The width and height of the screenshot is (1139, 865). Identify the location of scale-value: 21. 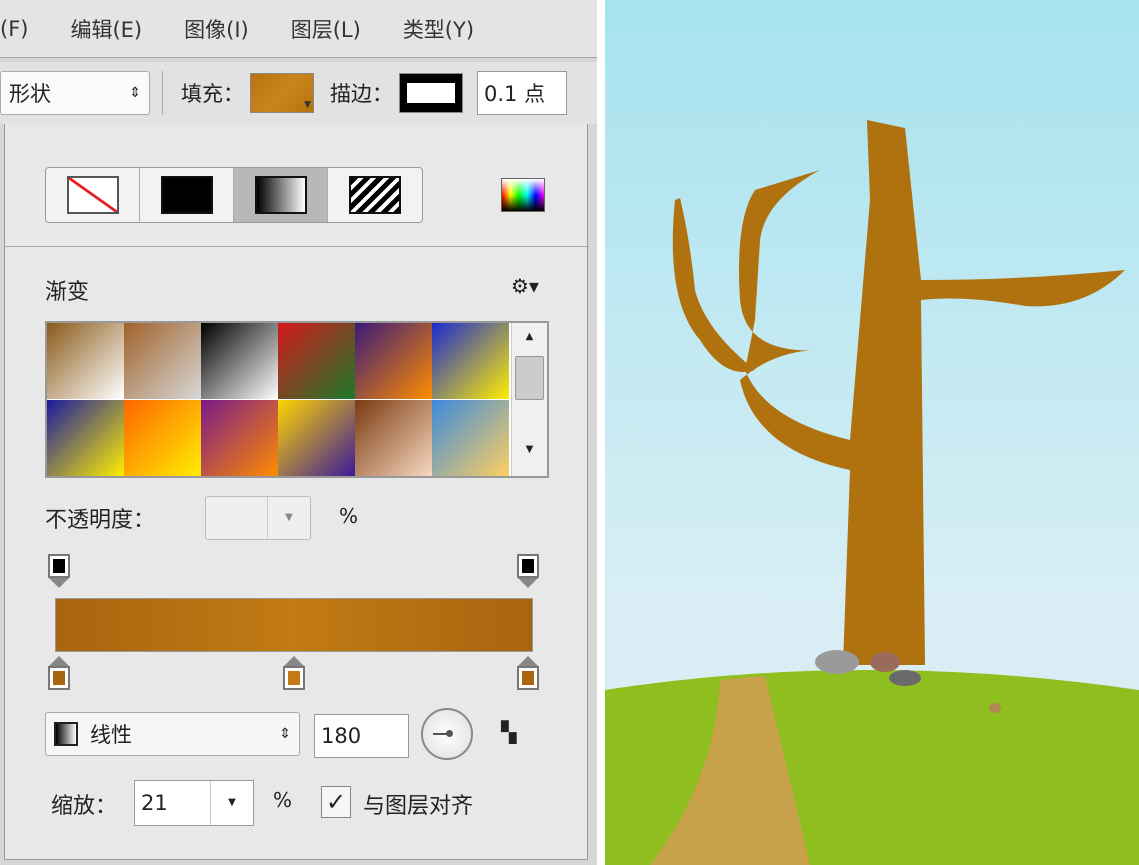
(173, 803).